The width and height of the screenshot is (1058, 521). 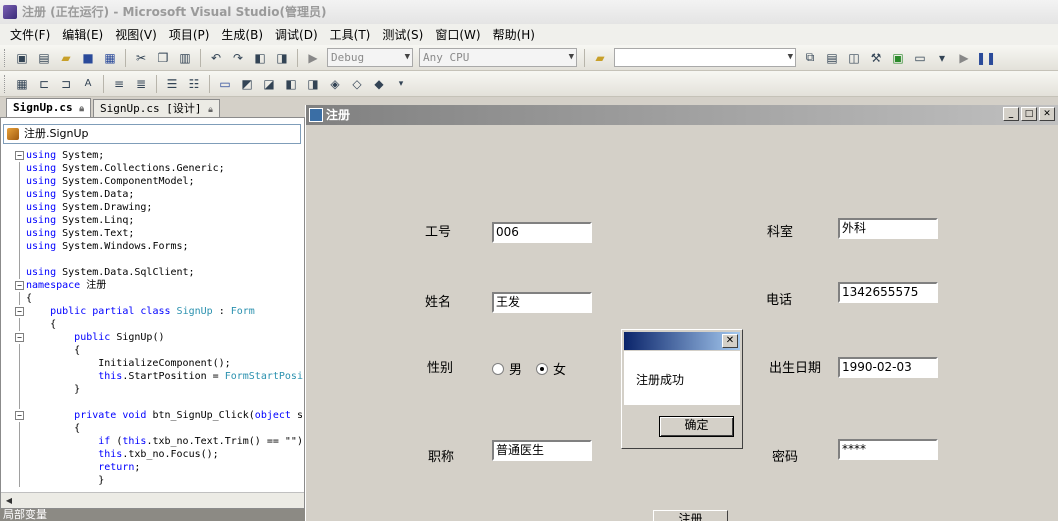 I want to click on object-browser-icon: ◫, so click(x=854, y=58).